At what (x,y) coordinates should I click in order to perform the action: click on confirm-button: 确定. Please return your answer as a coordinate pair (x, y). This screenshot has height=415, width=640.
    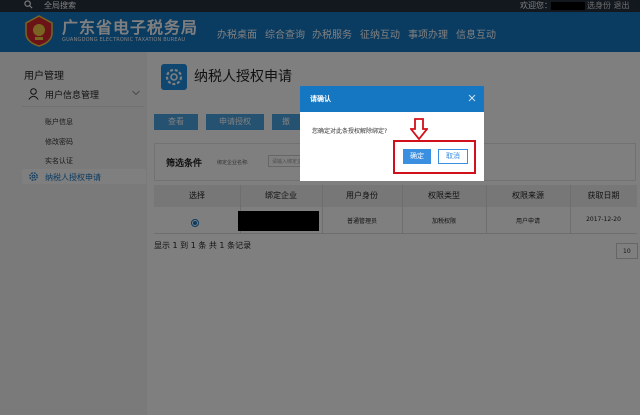
    Looking at the image, I should click on (417, 156).